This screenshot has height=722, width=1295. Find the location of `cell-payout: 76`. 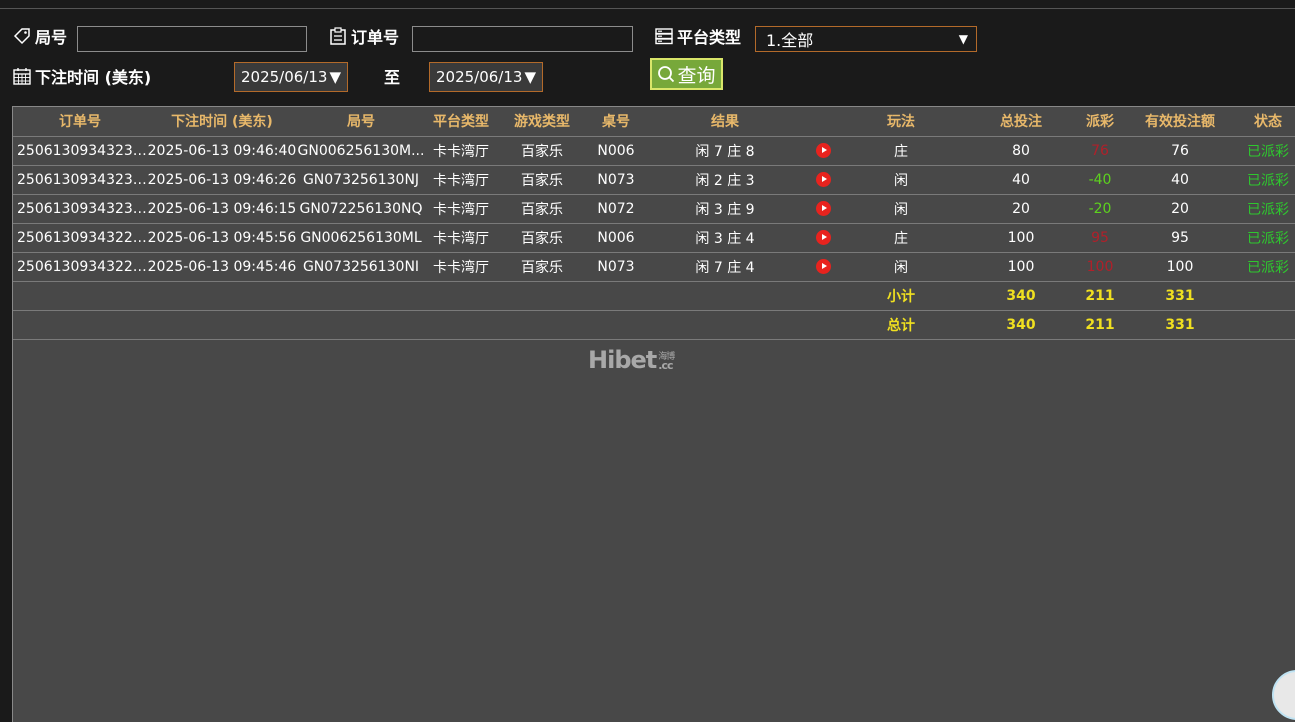

cell-payout: 76 is located at coordinates (1100, 151).